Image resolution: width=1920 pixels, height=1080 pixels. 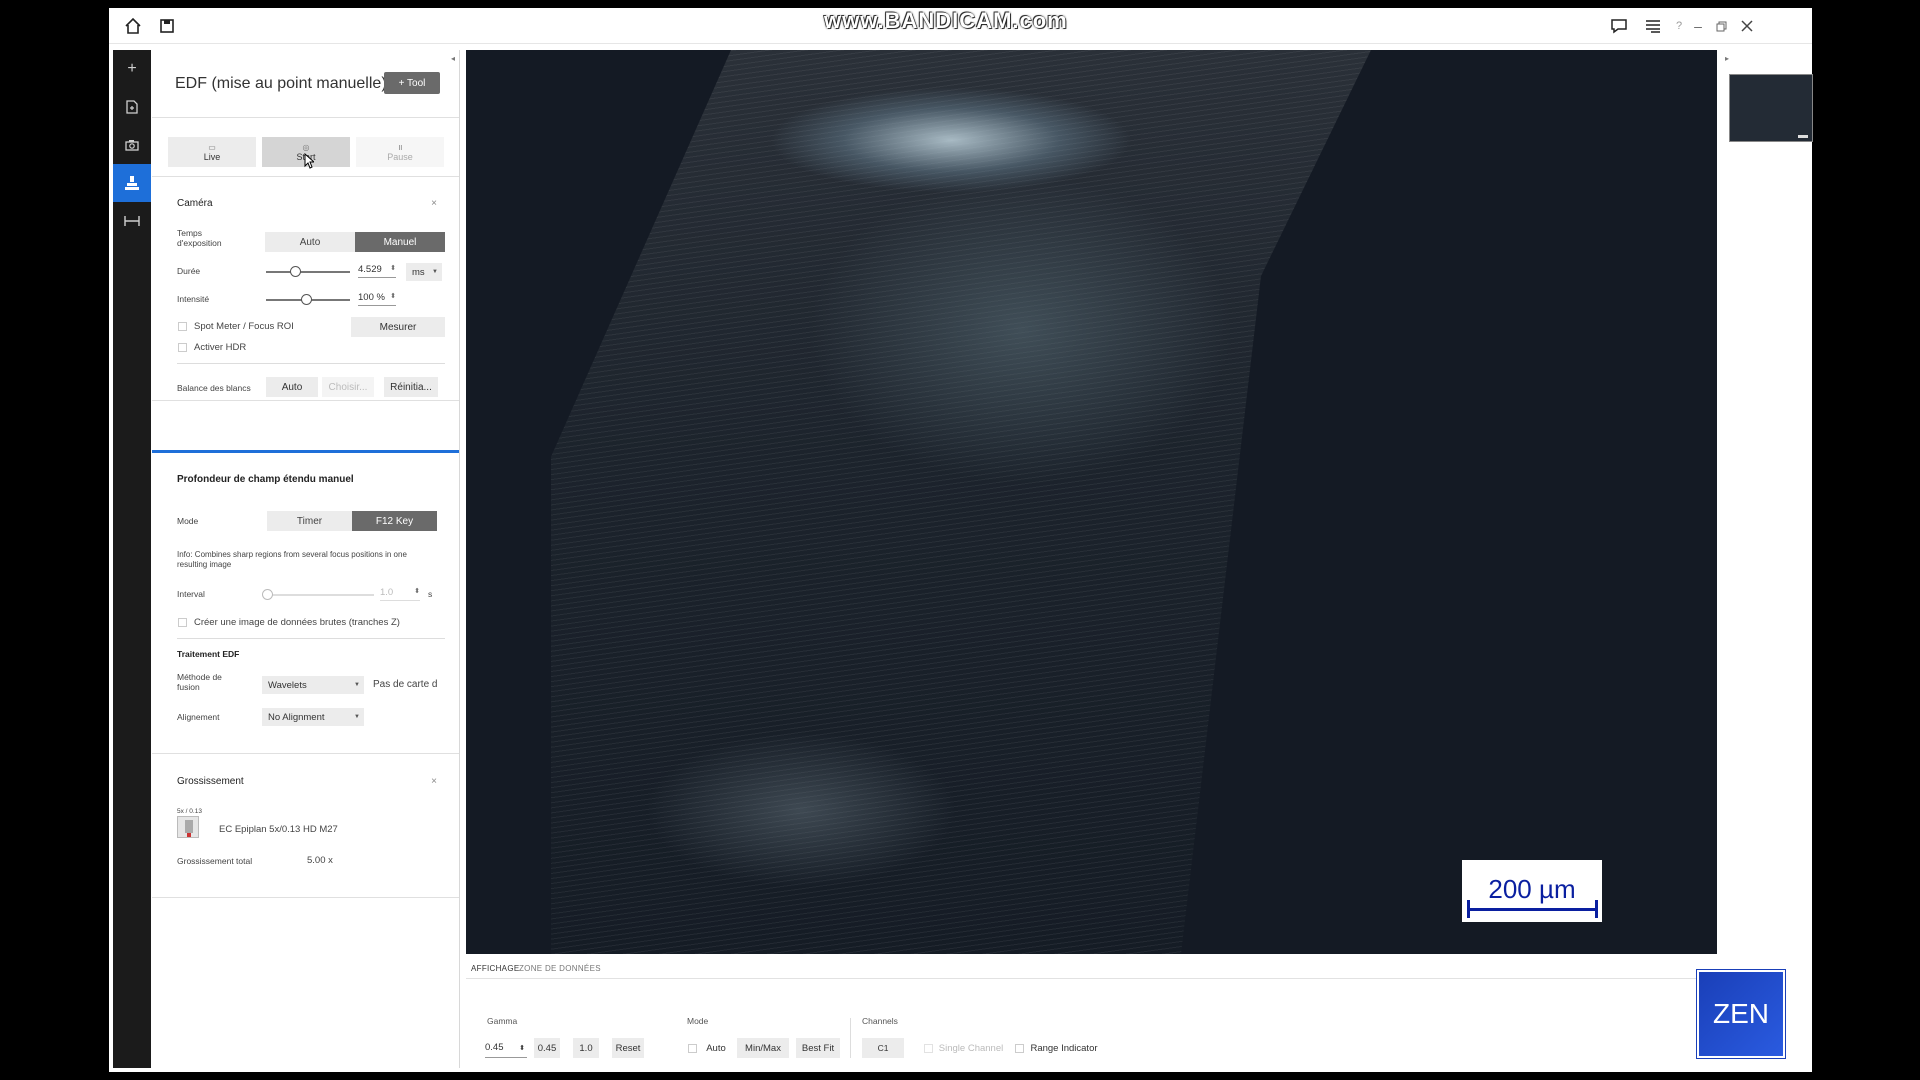 What do you see at coordinates (132, 559) in the screenshot?
I see `left-toolbar: +` at bounding box center [132, 559].